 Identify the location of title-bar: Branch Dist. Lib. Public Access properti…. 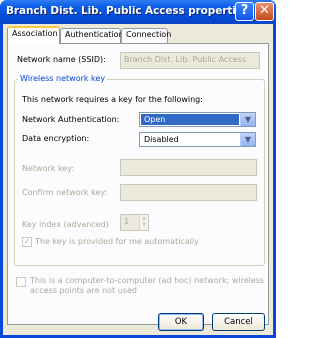
(138, 12).